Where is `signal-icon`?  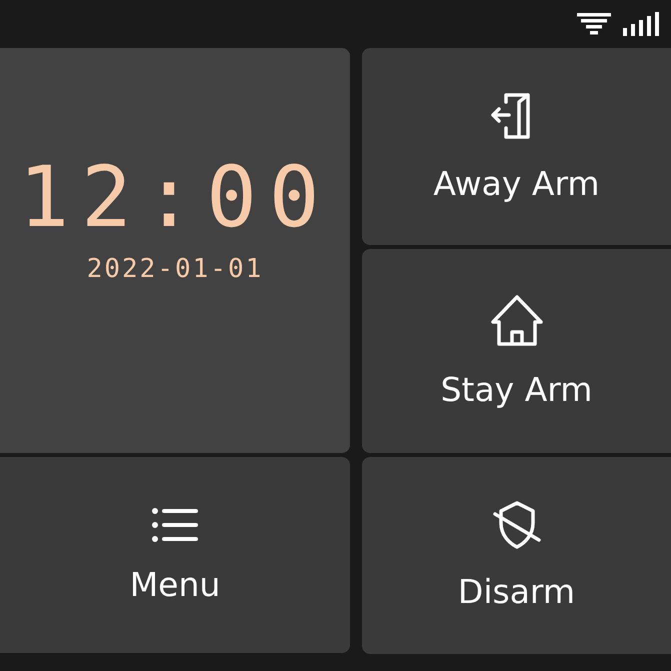 signal-icon is located at coordinates (642, 24).